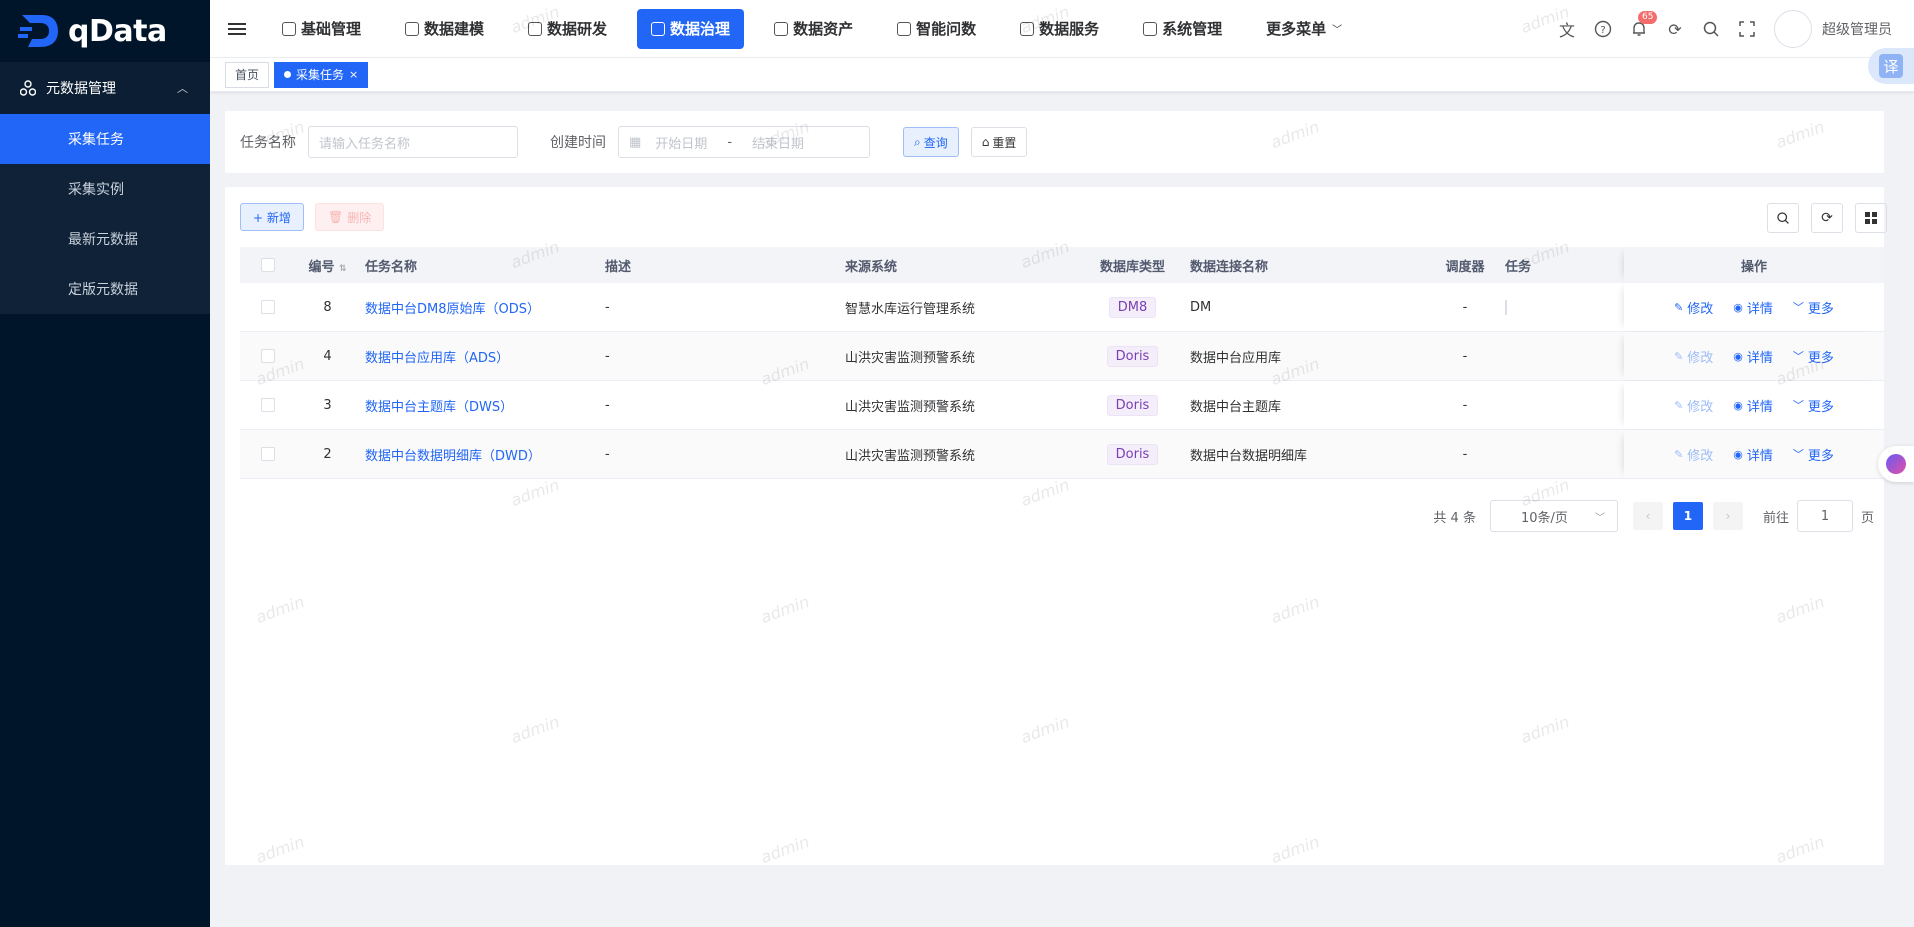 This screenshot has width=1914, height=927. Describe the element at coordinates (744, 142) in the screenshot. I see `date-range-picker: ▦ 开始日期 - 结束日期` at that location.